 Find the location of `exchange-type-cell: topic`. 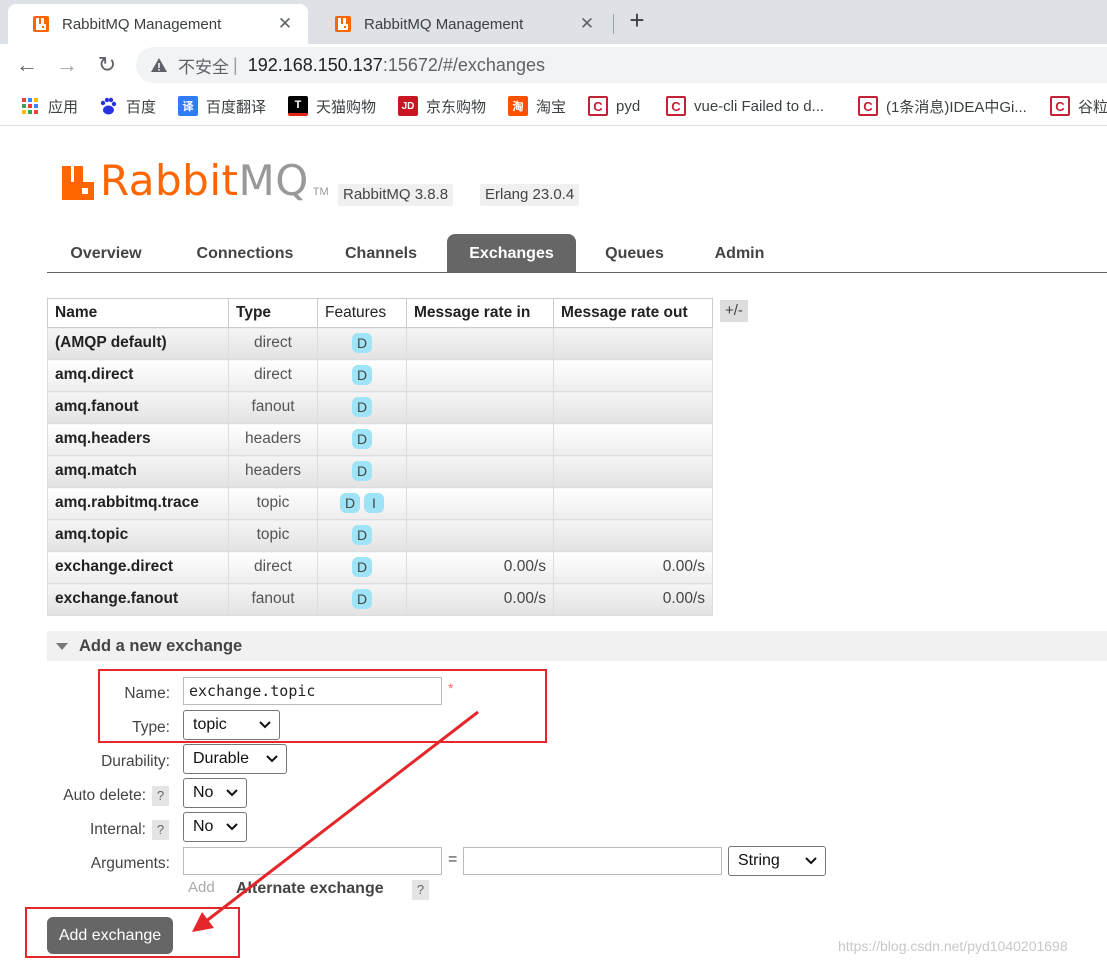

exchange-type-cell: topic is located at coordinates (273, 503).